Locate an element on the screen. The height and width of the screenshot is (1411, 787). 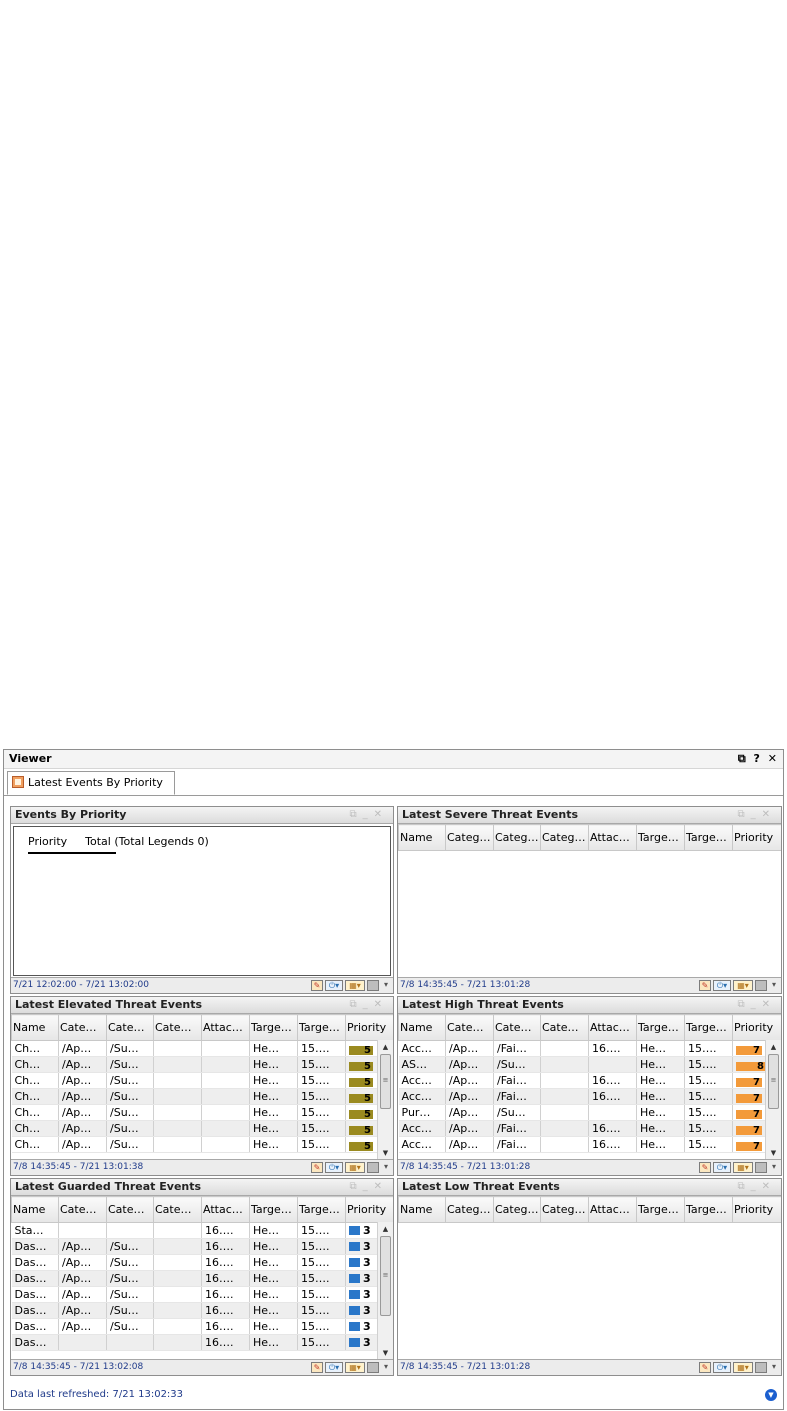
chevron-down-circle-icon: ▼ is located at coordinates (771, 1395).